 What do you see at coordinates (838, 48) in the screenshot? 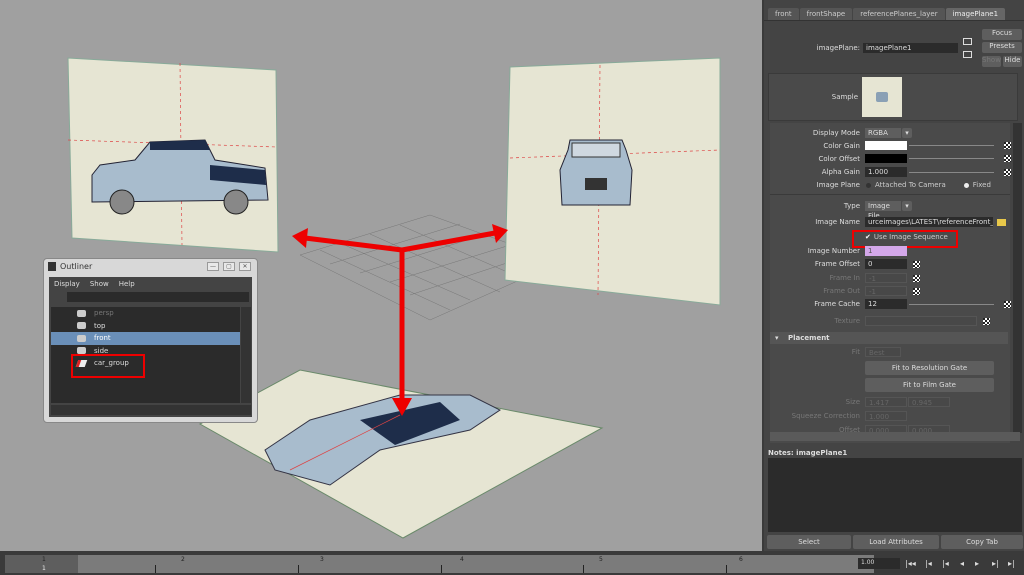
I see `node-label: imagePlane:` at bounding box center [838, 48].